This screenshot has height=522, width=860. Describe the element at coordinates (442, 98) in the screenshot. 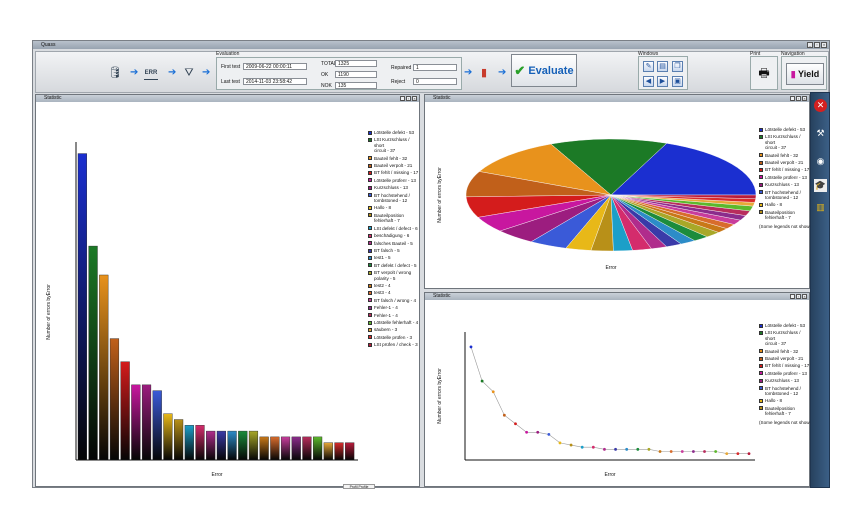

I see `panel-title: Statistic` at that location.